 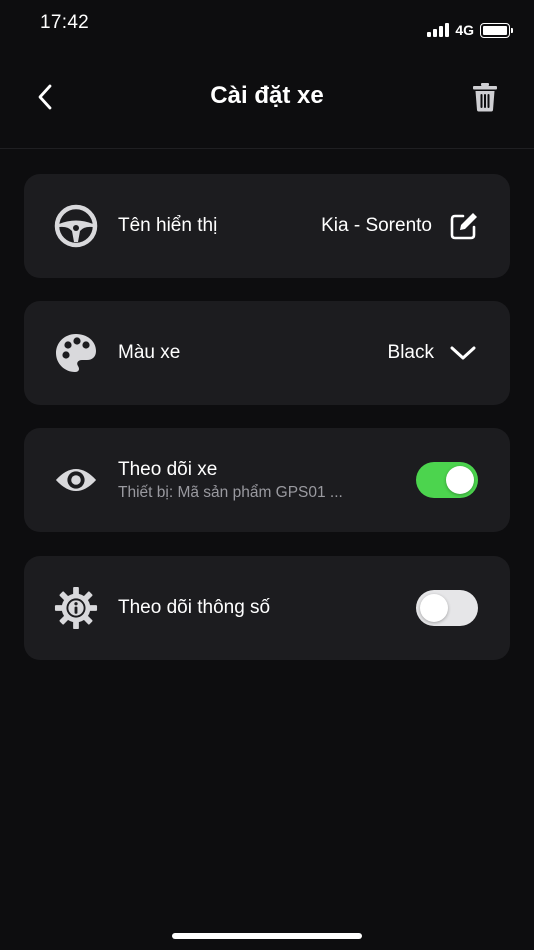 What do you see at coordinates (267, 226) in the screenshot?
I see `display-name-card: Tên hiển thị Kia - Sorento` at bounding box center [267, 226].